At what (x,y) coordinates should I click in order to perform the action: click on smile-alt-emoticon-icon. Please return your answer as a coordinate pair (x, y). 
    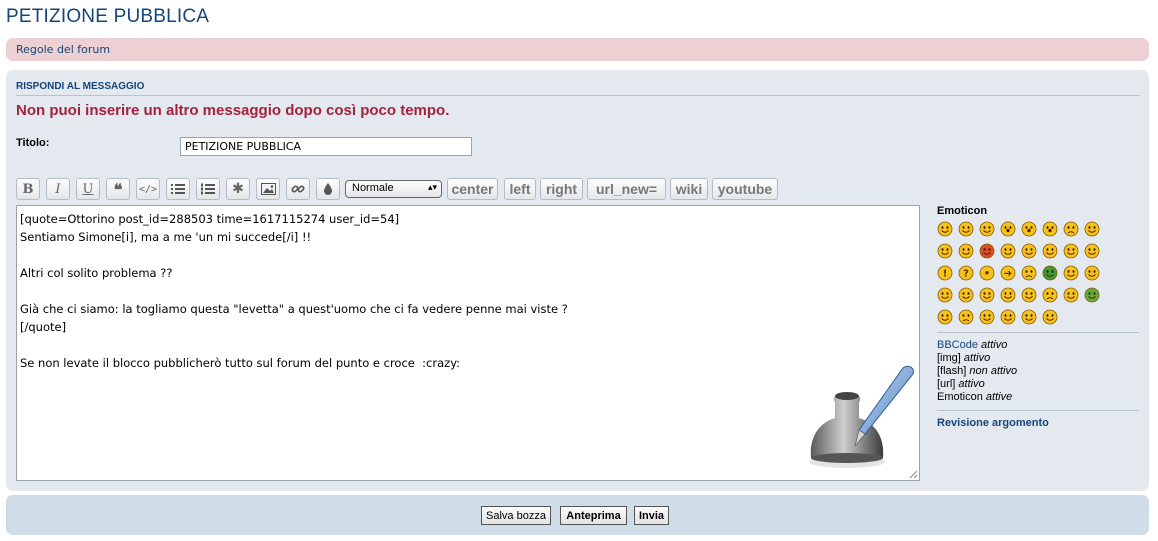
    Looking at the image, I should click on (1071, 251).